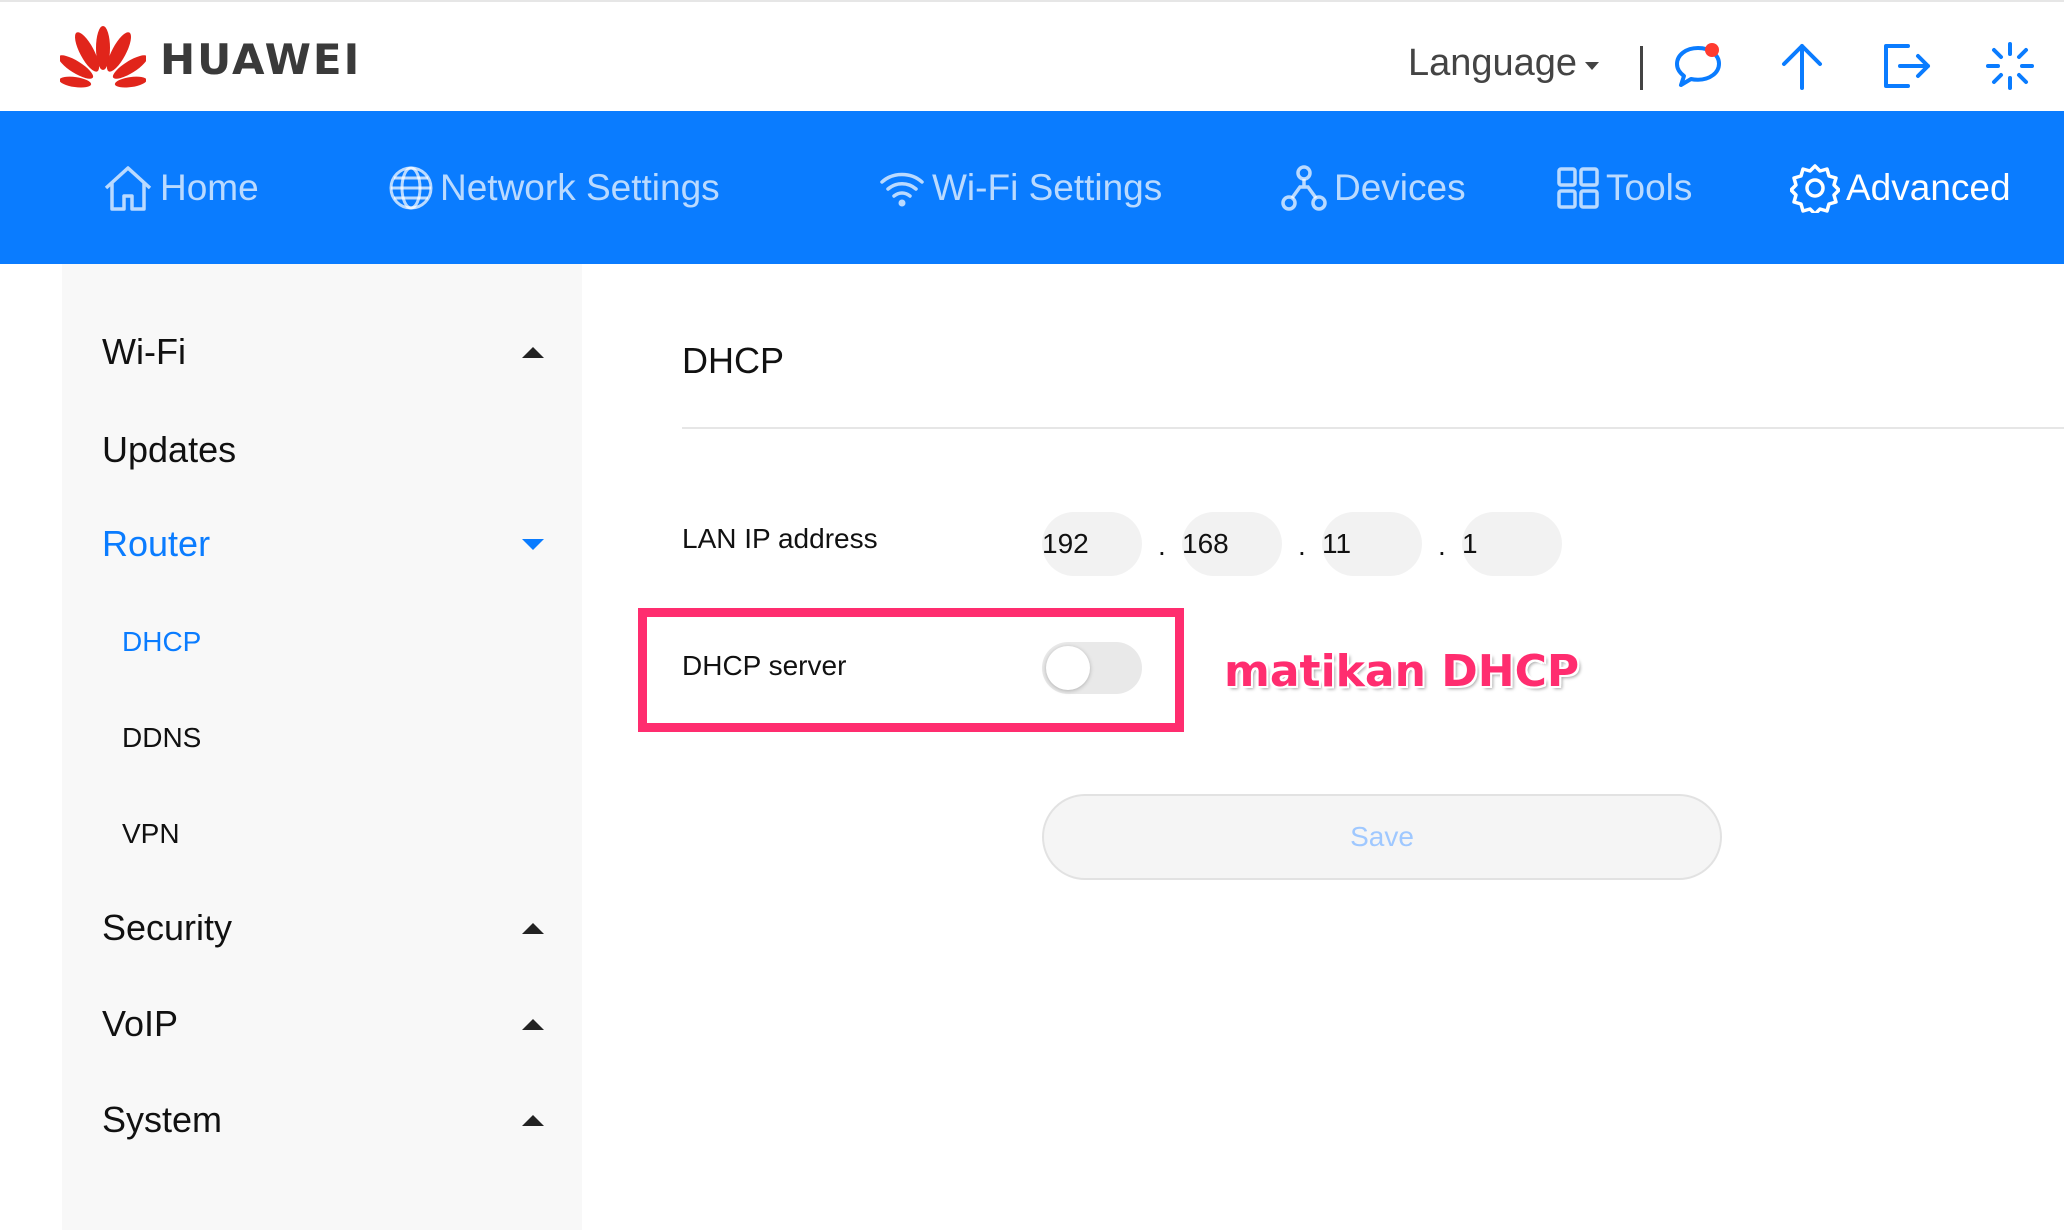 This screenshot has height=1230, width=2064. I want to click on nav-devices-label: Devices, so click(1400, 187).